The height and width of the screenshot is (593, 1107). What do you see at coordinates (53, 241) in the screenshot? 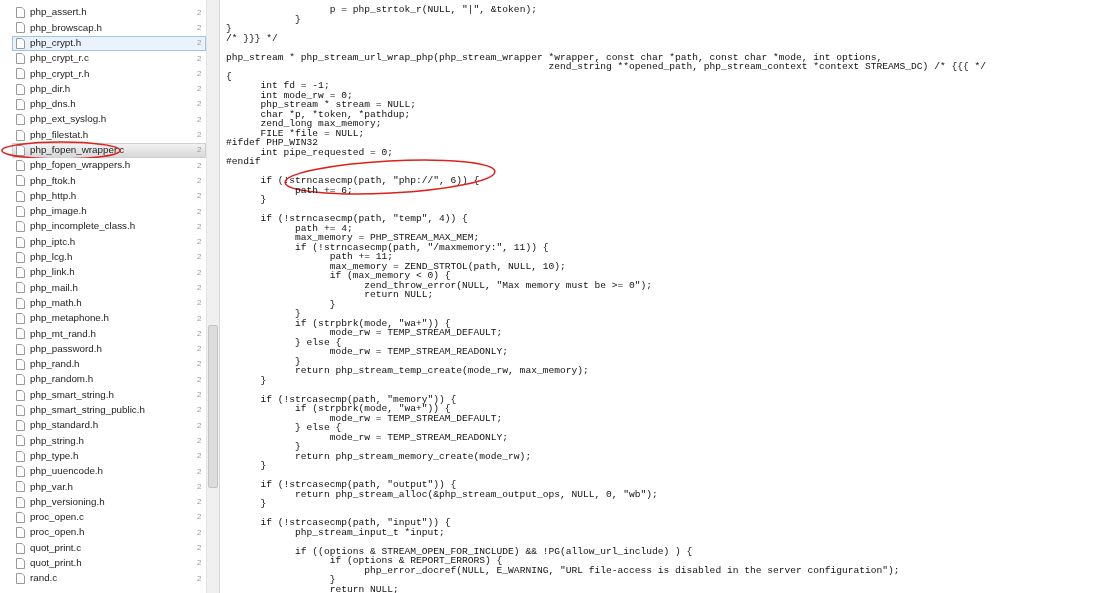
I see `file-name: php_iptc.h` at bounding box center [53, 241].